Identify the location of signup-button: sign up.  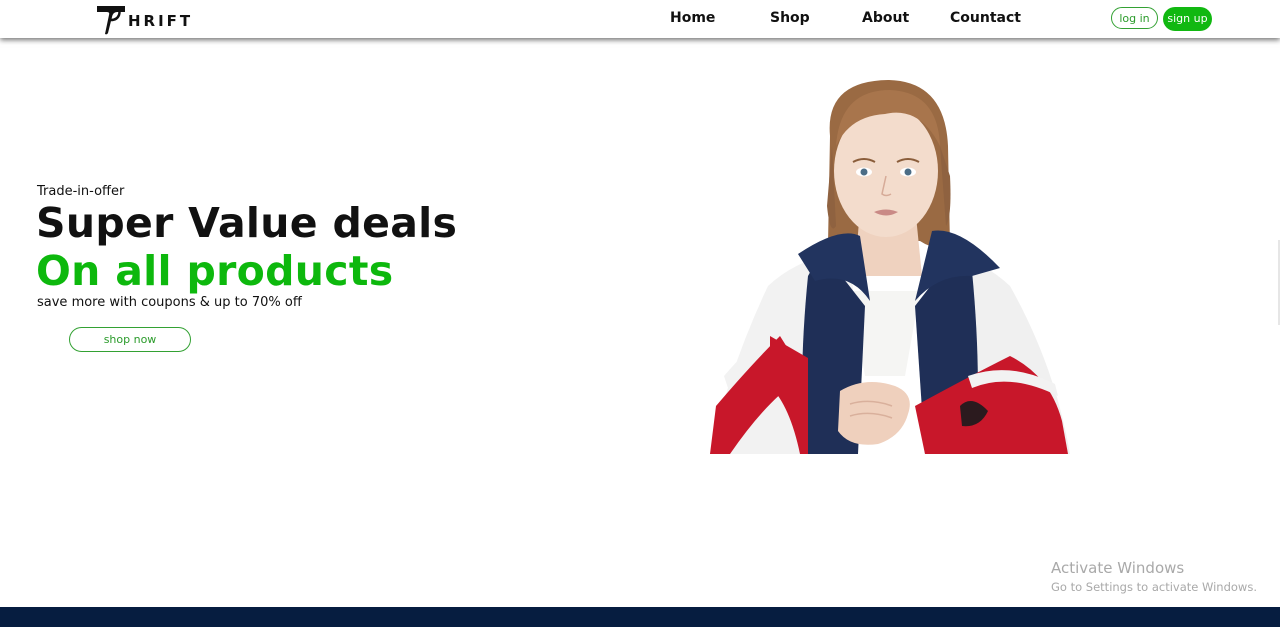
(1187, 19).